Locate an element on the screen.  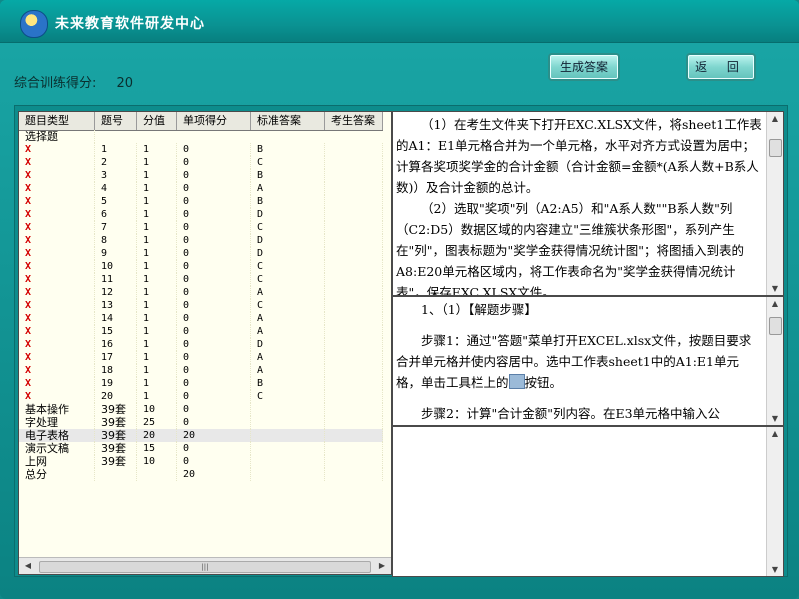
table-row: X310B is located at coordinates (201, 175).